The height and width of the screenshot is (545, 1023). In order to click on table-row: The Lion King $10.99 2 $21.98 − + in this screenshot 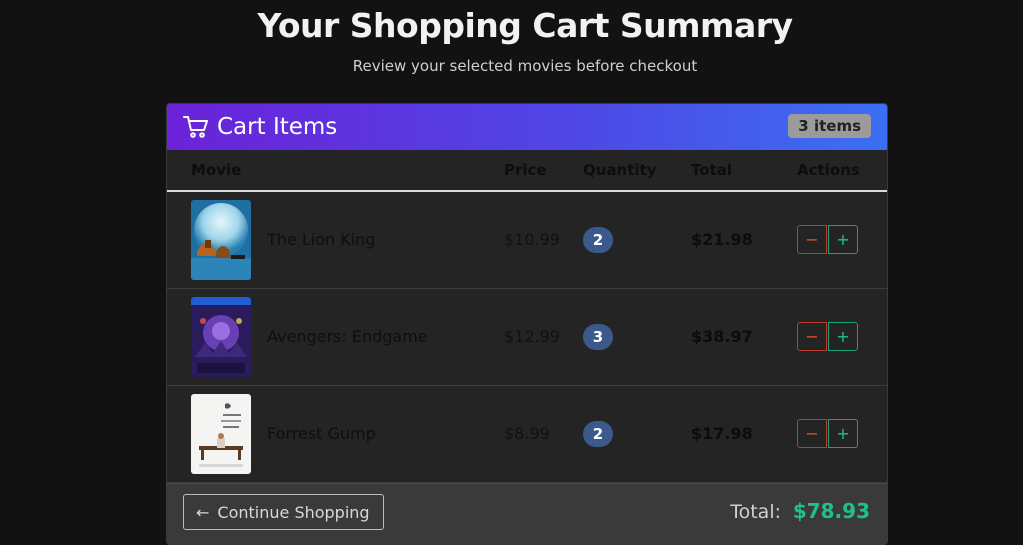, I will do `click(527, 239)`.